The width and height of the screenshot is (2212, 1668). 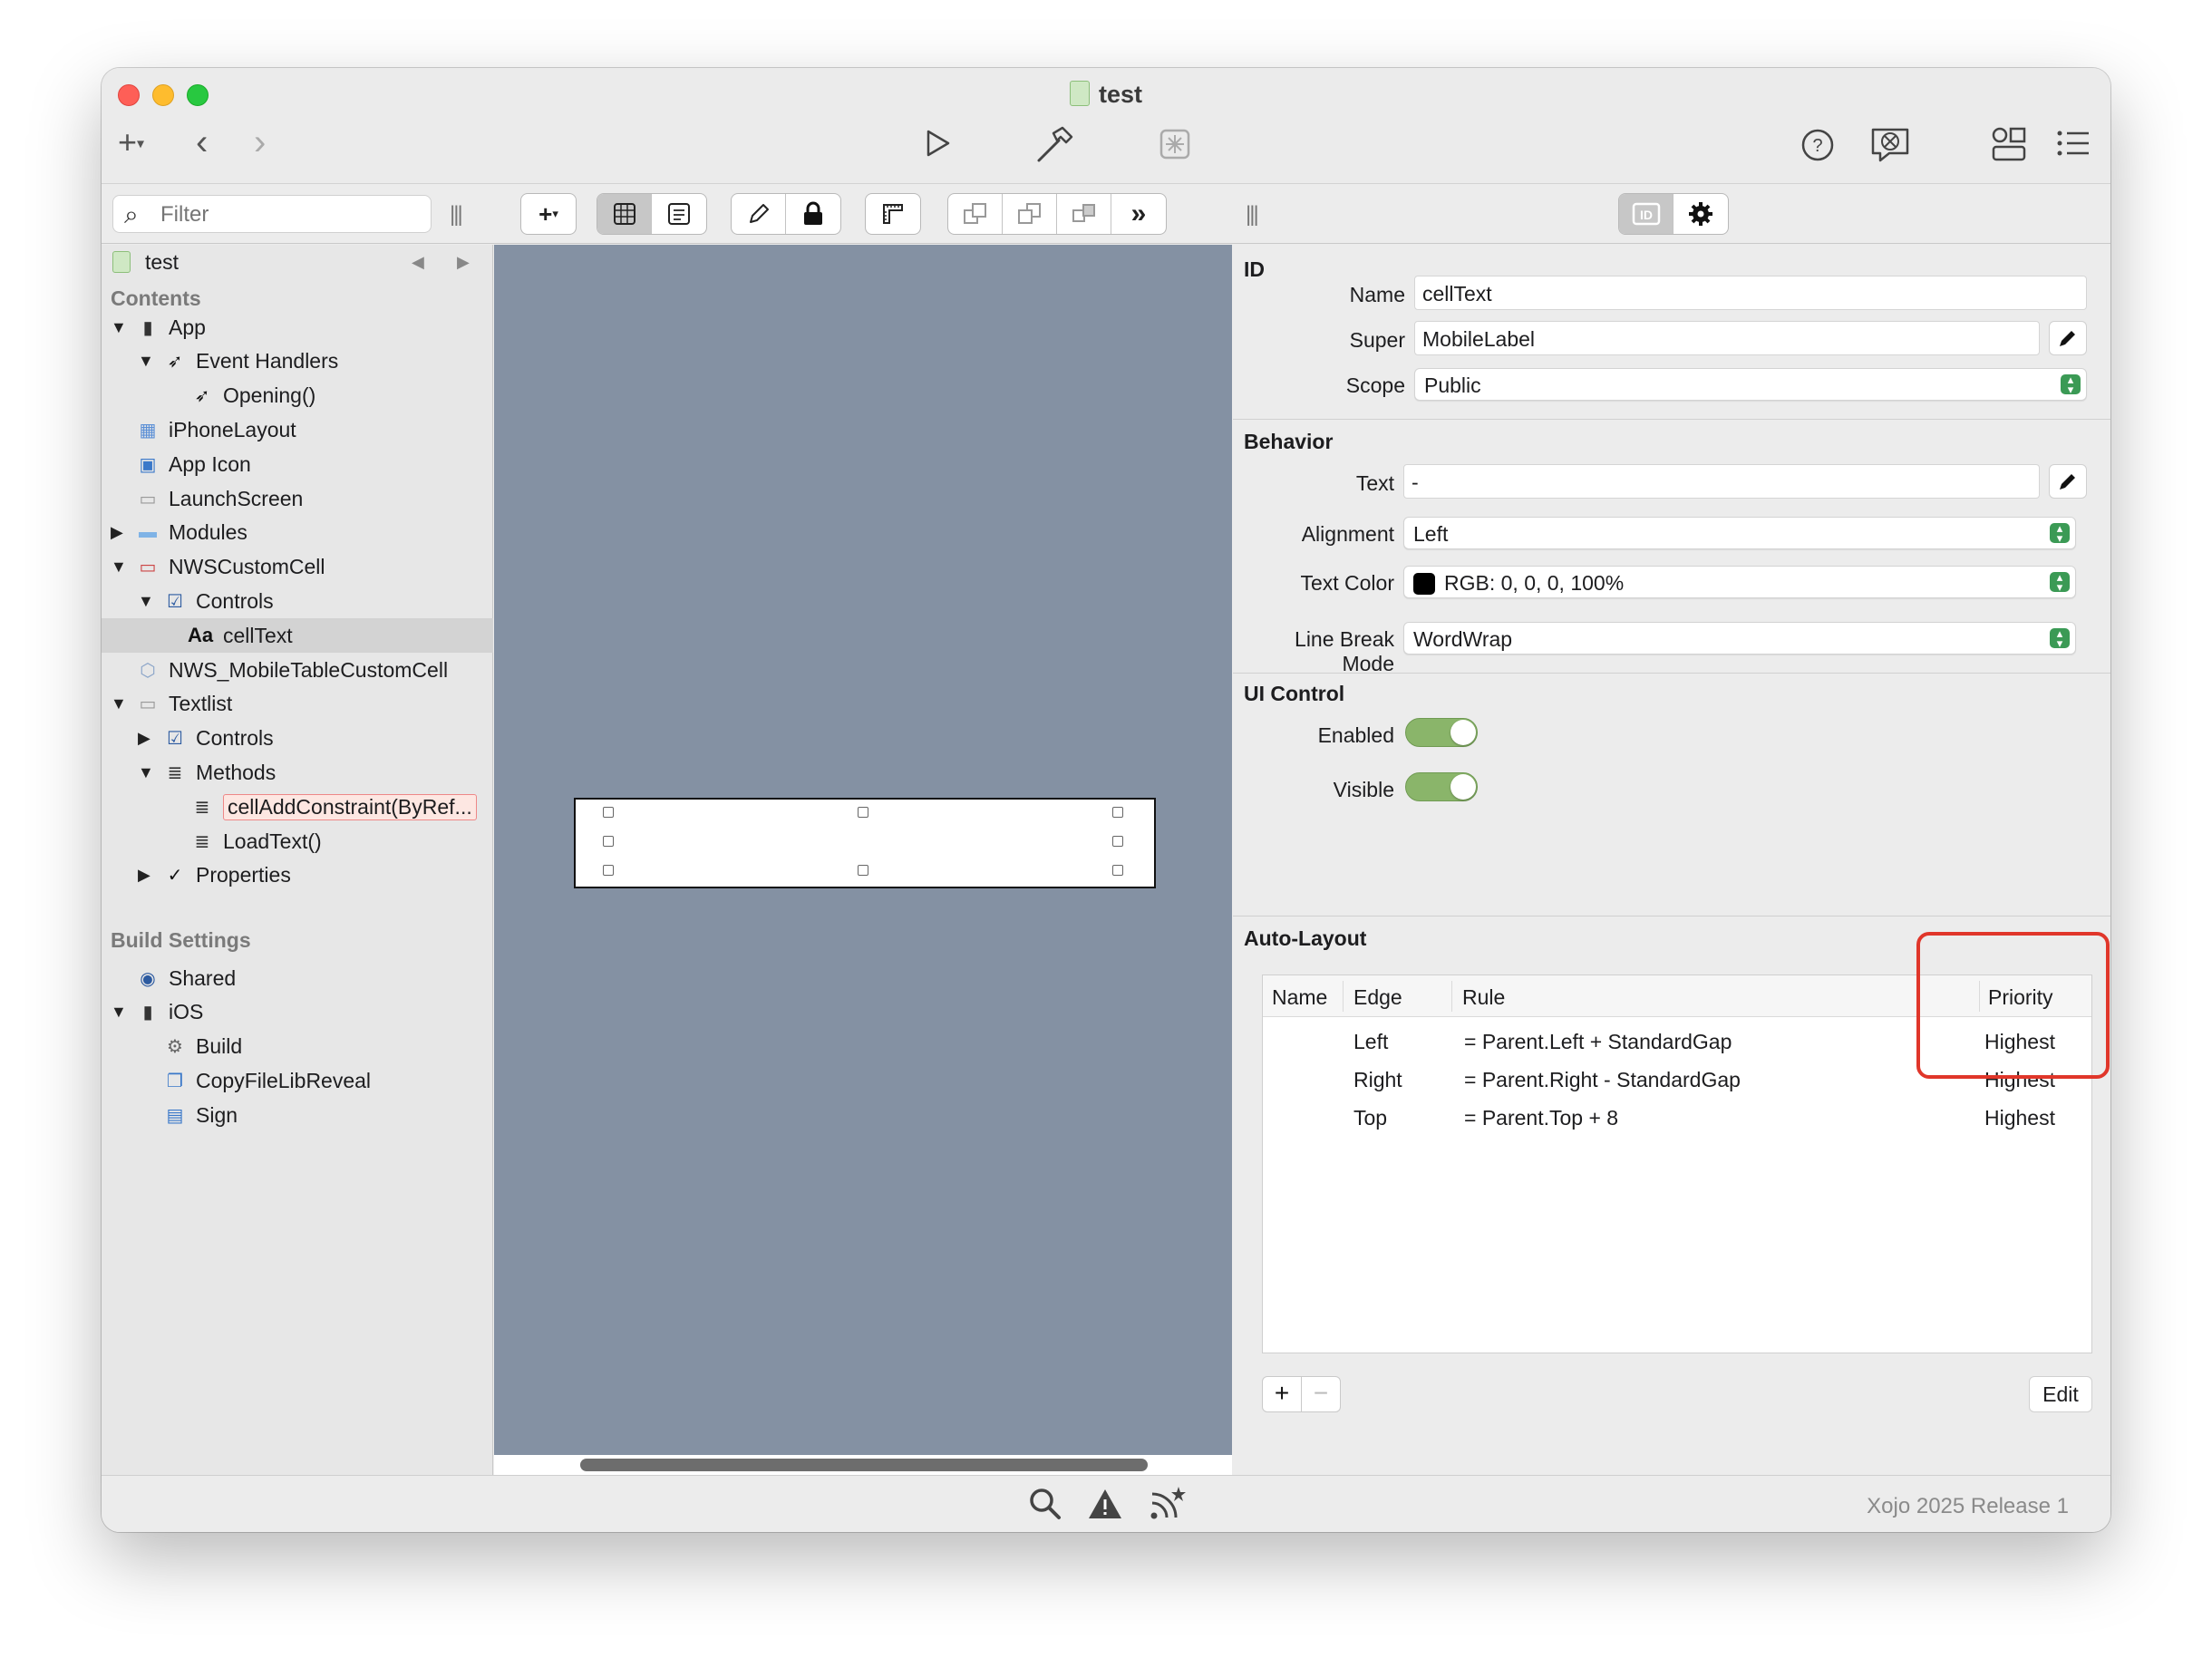 What do you see at coordinates (297, 601) in the screenshot?
I see `items-item: ▼ ☑ Controls` at bounding box center [297, 601].